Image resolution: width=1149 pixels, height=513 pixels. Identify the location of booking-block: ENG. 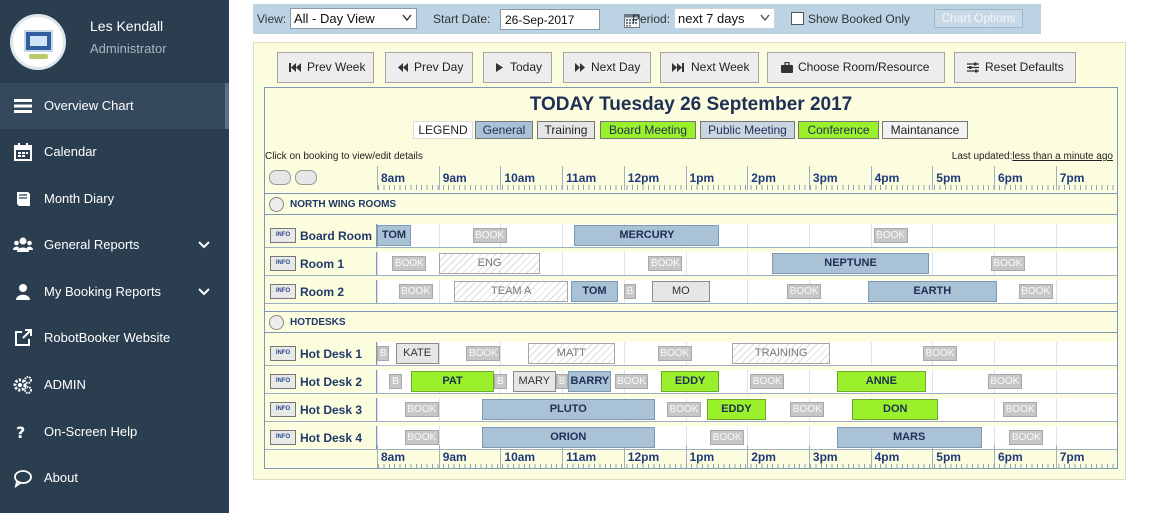
(489, 263).